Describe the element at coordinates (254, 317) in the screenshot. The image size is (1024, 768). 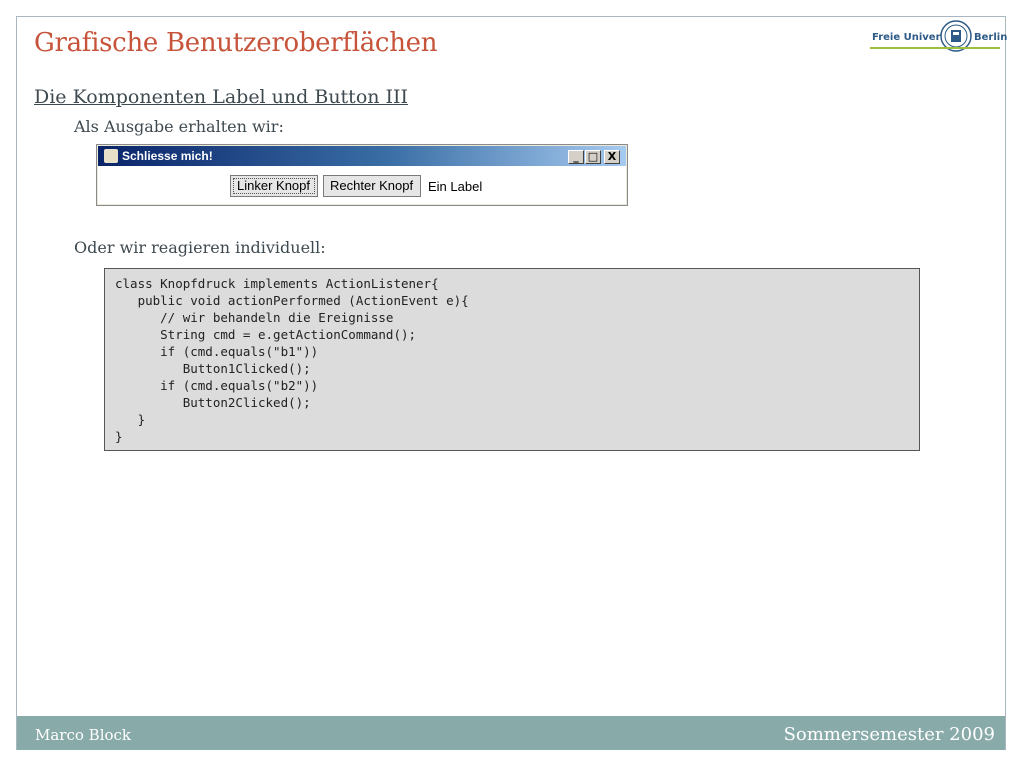
I see `code-line: // wir behandeln die Ereignisse` at that location.